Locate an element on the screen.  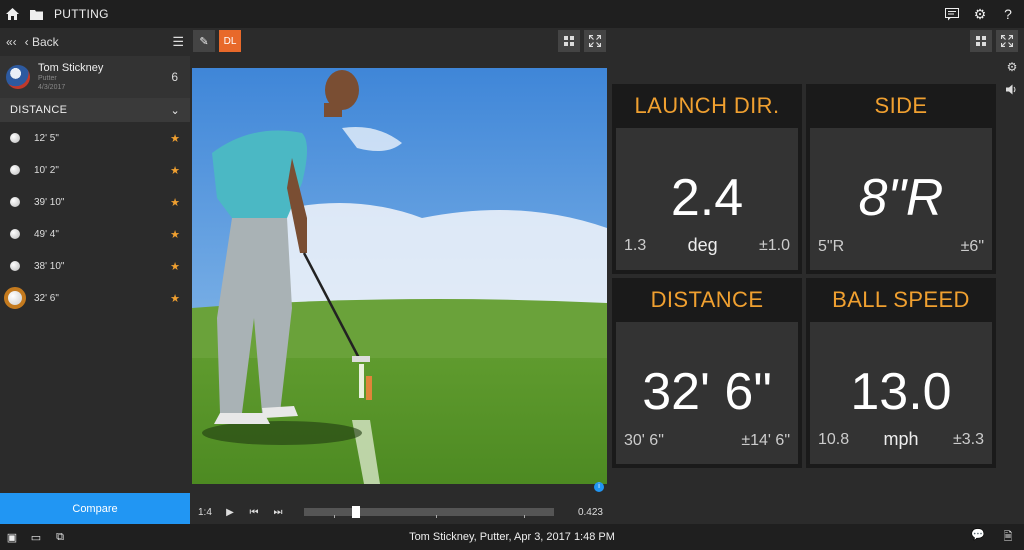
menu-icon: ☰ is located at coordinates (178, 42).